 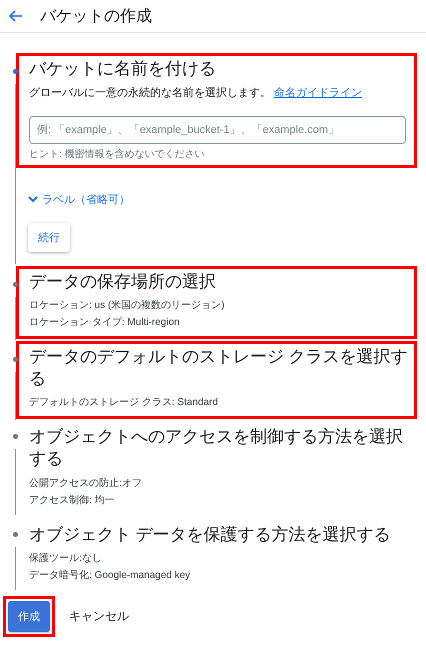 I want to click on guideline-link: 命名ガイドライン, so click(x=318, y=93).